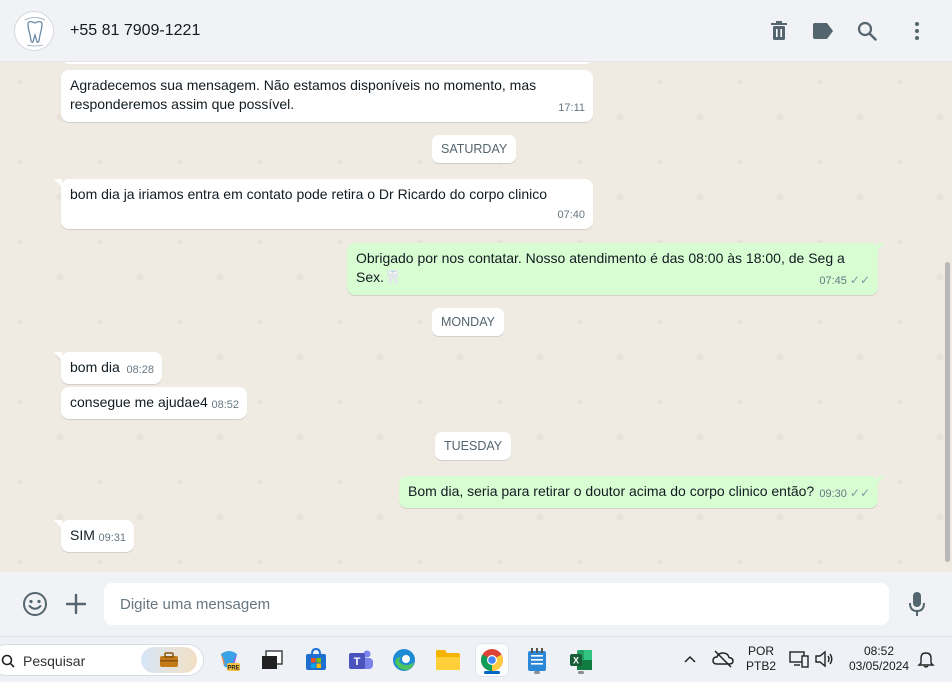 The image size is (952, 682). Describe the element at coordinates (468, 322) in the screenshot. I see `day-separator: MONDAY` at that location.